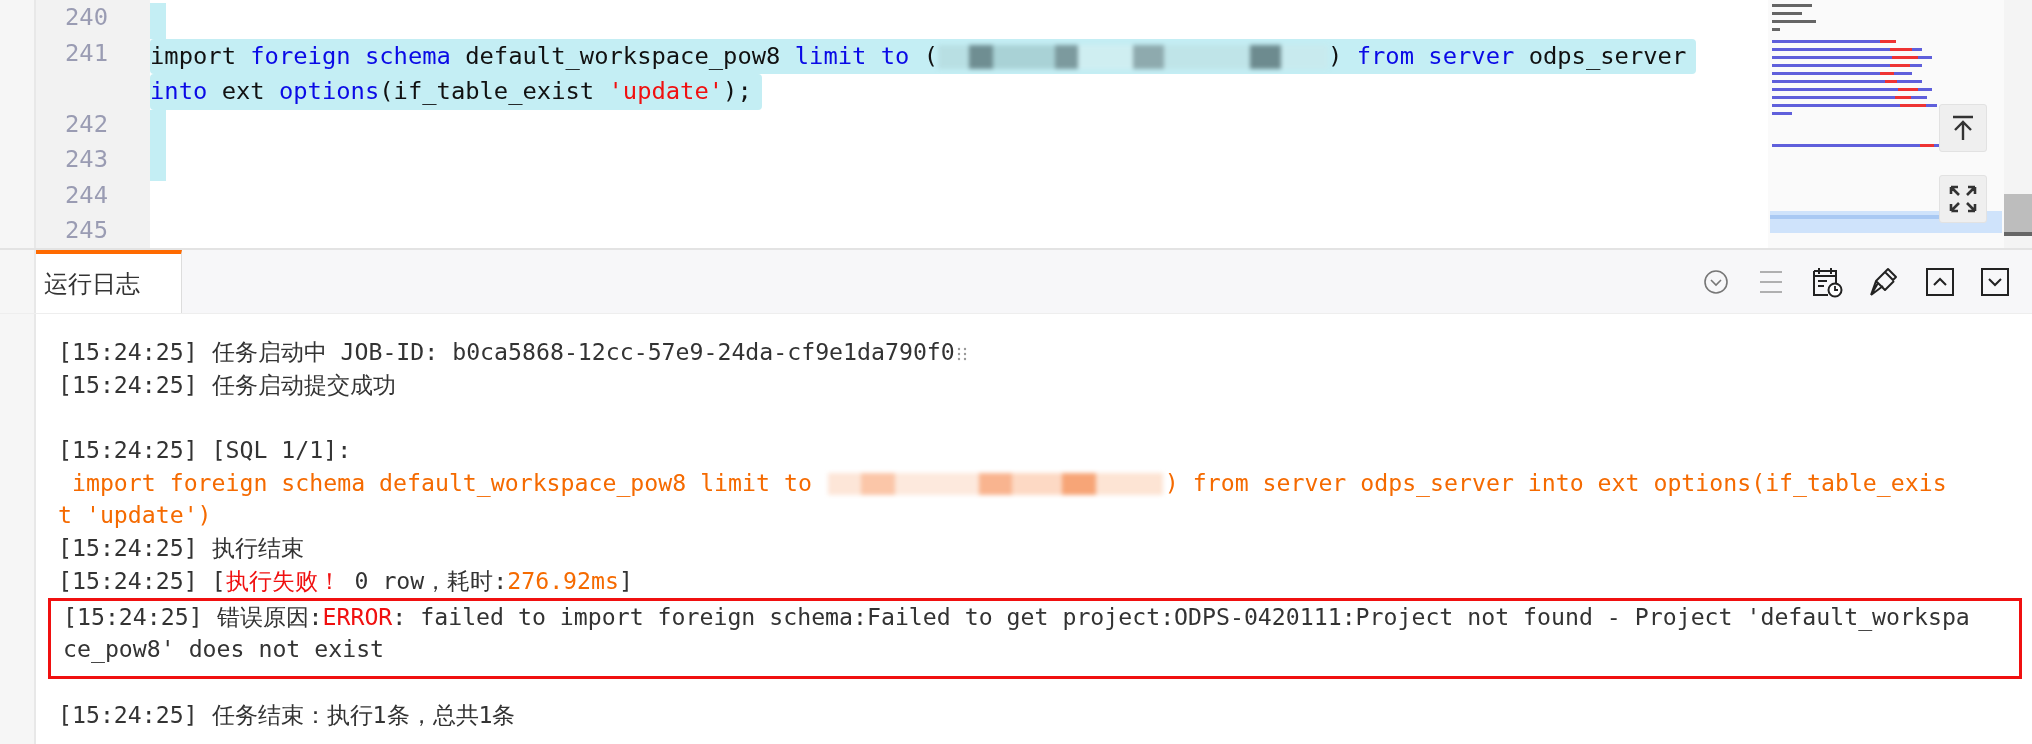 This screenshot has width=2032, height=744. I want to click on code-token: odps_server, so click(1607, 55).